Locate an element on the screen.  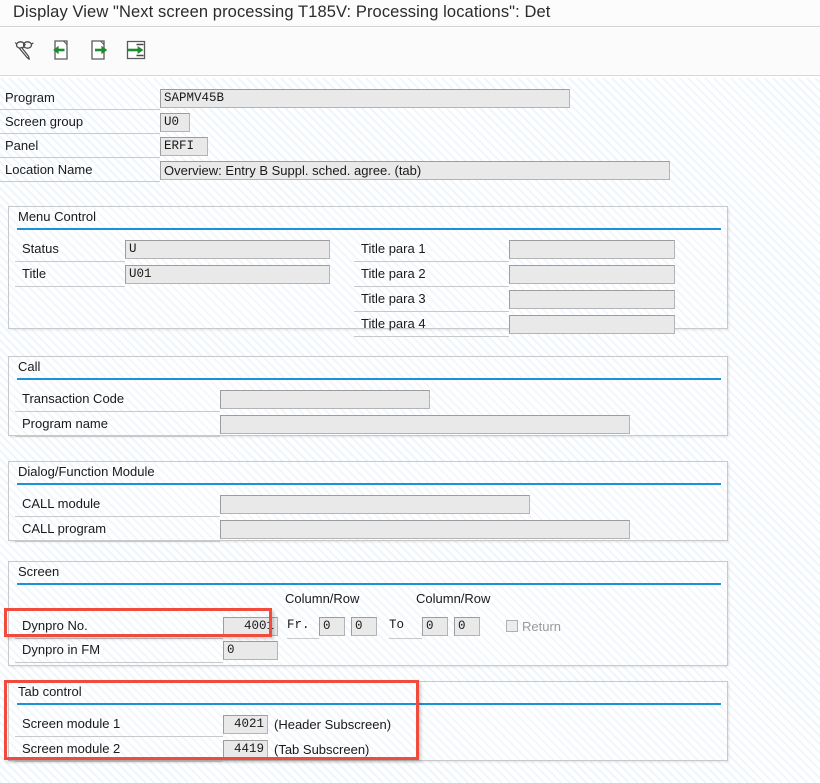
panel-field: ERFI is located at coordinates (184, 146).